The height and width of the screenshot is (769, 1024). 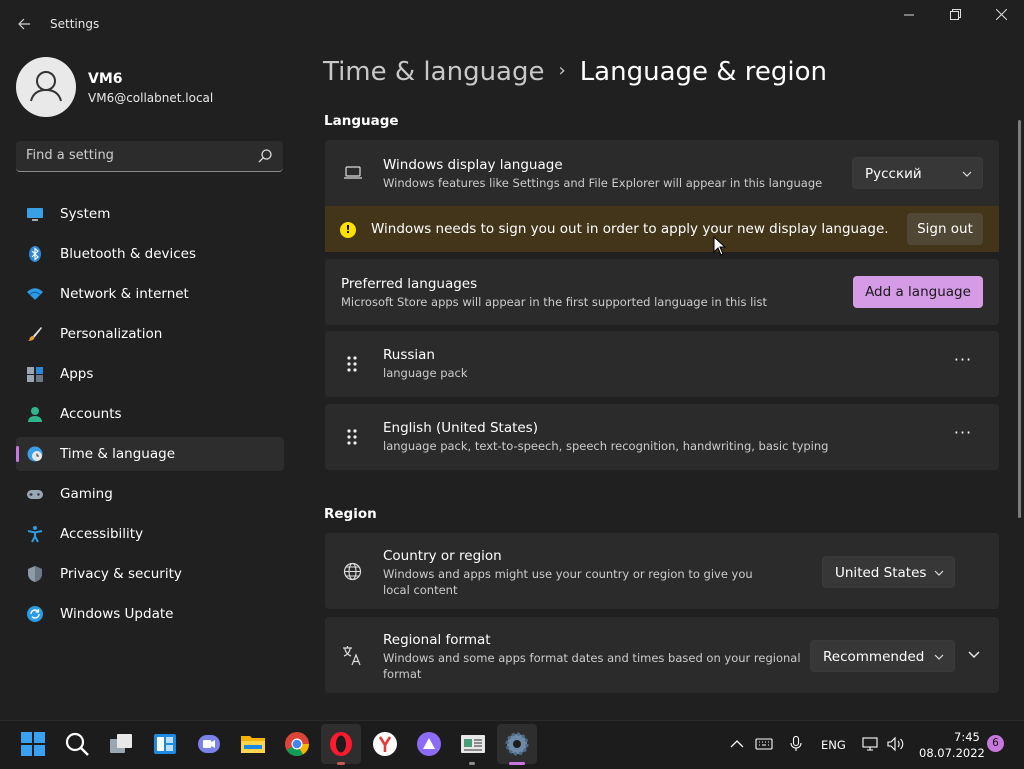 What do you see at coordinates (77, 374) in the screenshot?
I see `sidebar-item-label: Apps` at bounding box center [77, 374].